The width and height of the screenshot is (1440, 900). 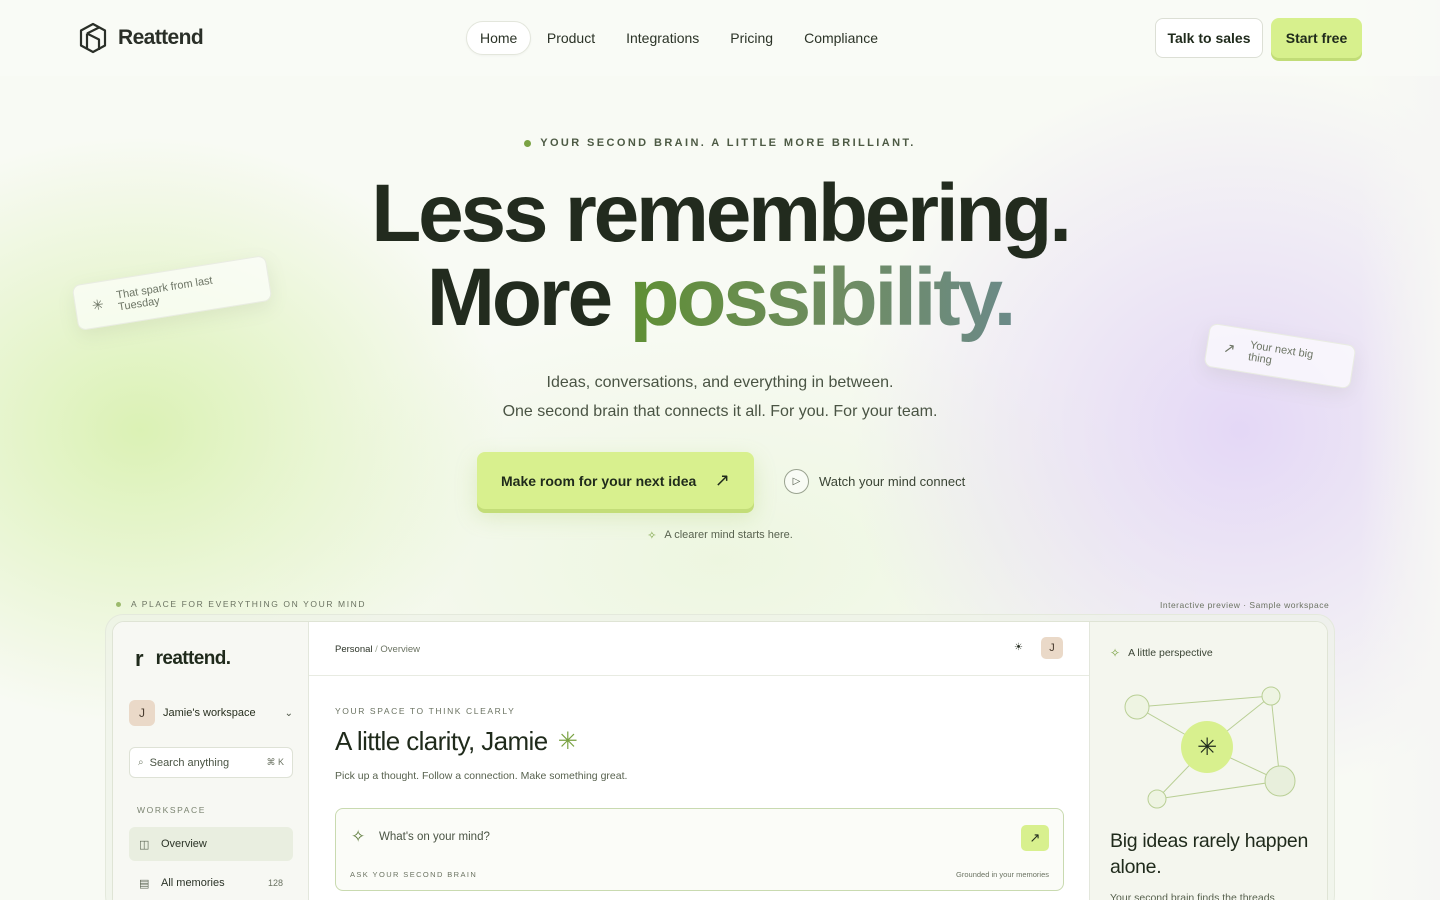 I want to click on brand-name: Reattend, so click(x=161, y=37).